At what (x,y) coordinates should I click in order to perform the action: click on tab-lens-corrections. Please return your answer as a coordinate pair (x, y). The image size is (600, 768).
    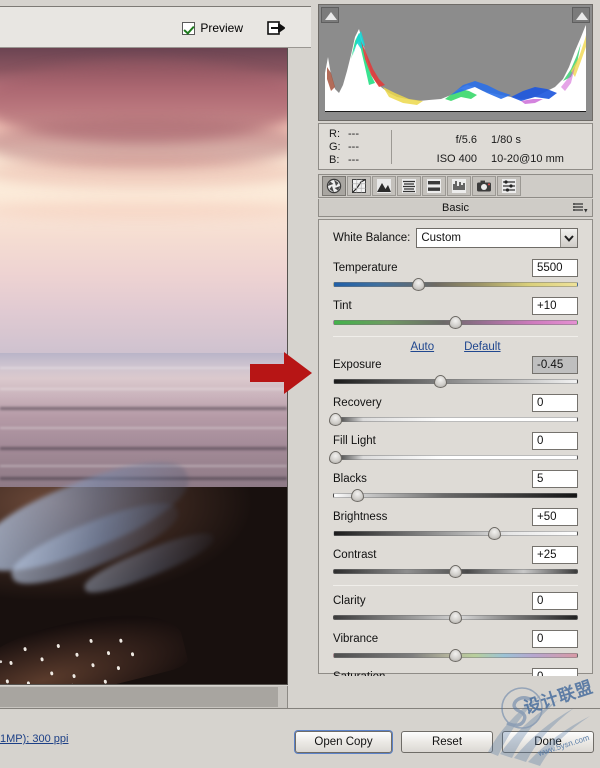
    Looking at the image, I should click on (459, 186).